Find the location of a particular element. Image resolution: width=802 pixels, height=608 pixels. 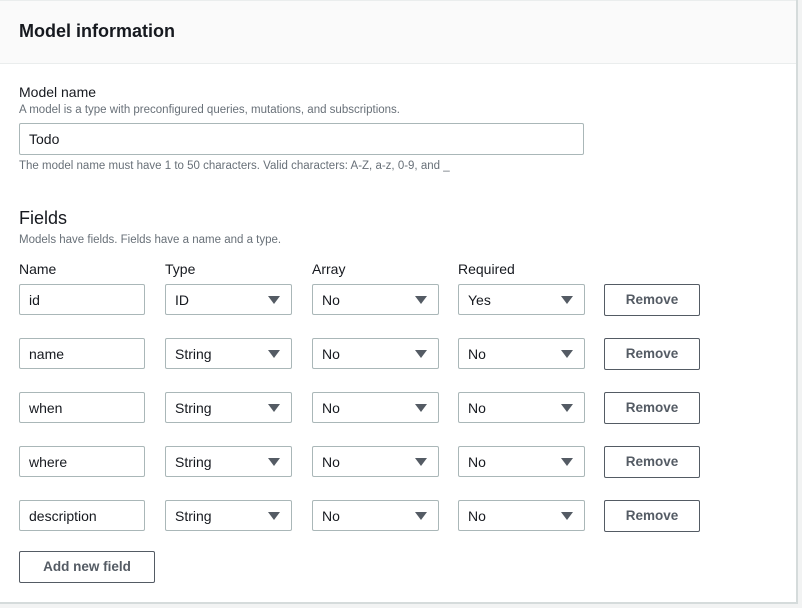

model-name-label: Model name is located at coordinates (58, 92).